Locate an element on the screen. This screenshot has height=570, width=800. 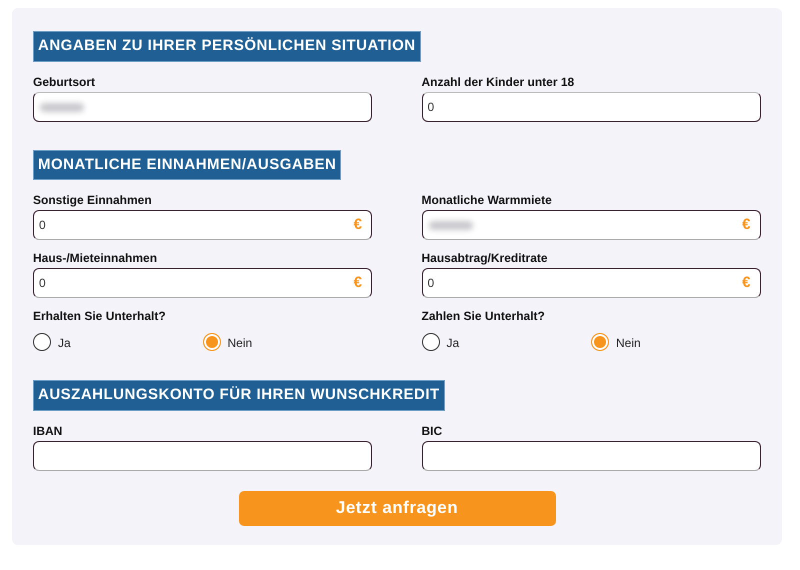
field-label: BIC is located at coordinates (433, 431).